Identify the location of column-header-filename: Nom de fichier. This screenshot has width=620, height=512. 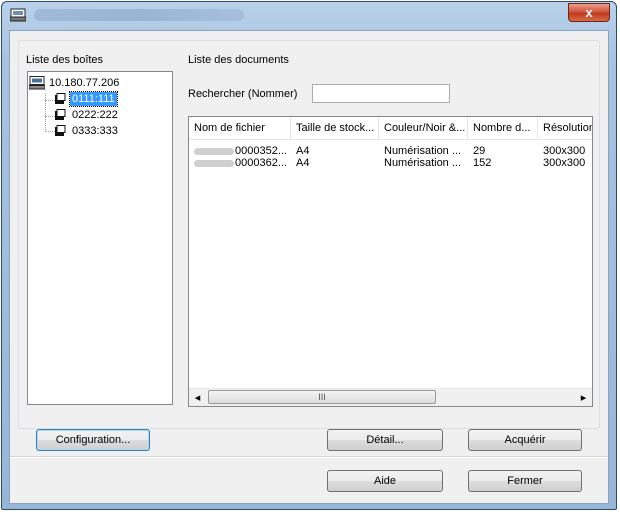
(240, 128).